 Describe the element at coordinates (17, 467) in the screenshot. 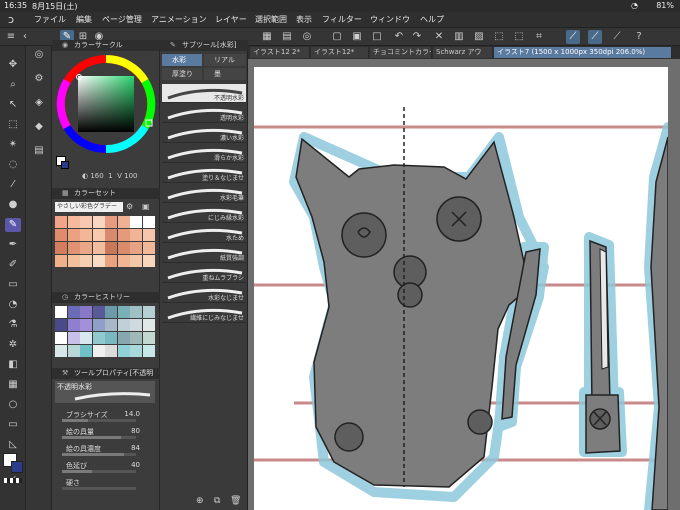

I see `sub-color-swatch` at that location.